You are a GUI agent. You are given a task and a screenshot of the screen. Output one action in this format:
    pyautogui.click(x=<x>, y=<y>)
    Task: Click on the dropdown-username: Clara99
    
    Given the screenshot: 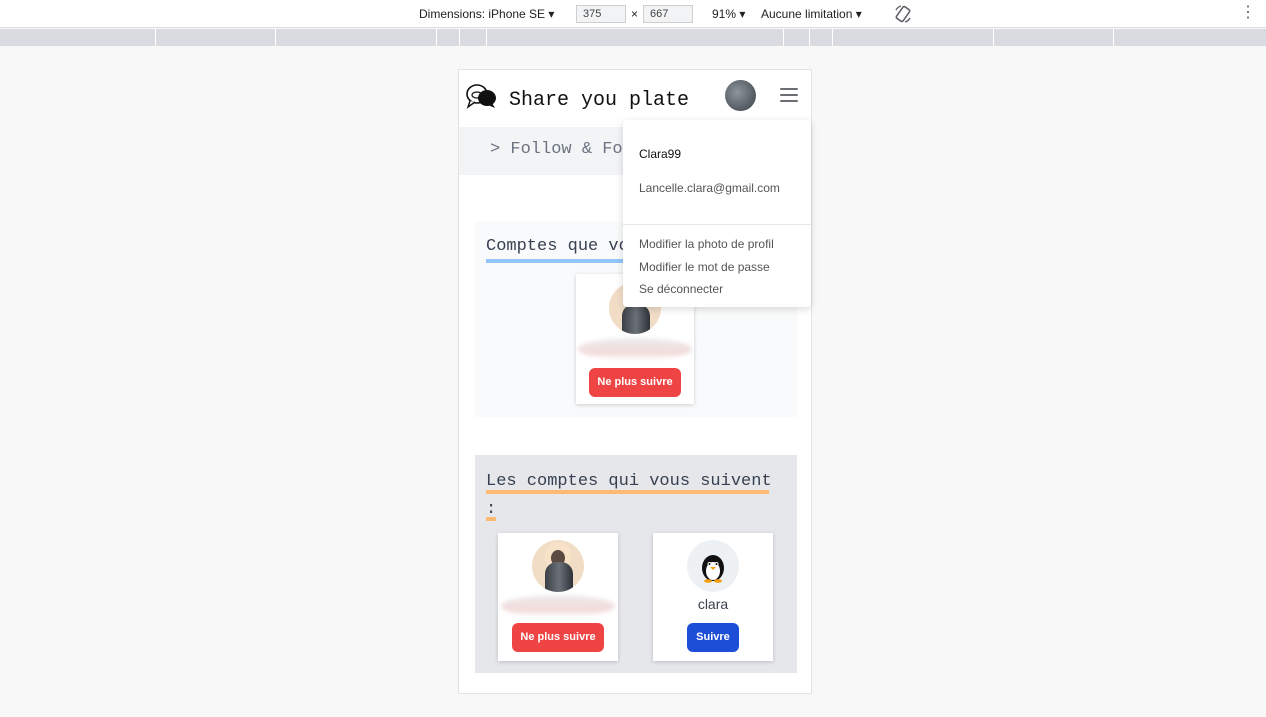 What is the action you would take?
    pyautogui.click(x=660, y=154)
    